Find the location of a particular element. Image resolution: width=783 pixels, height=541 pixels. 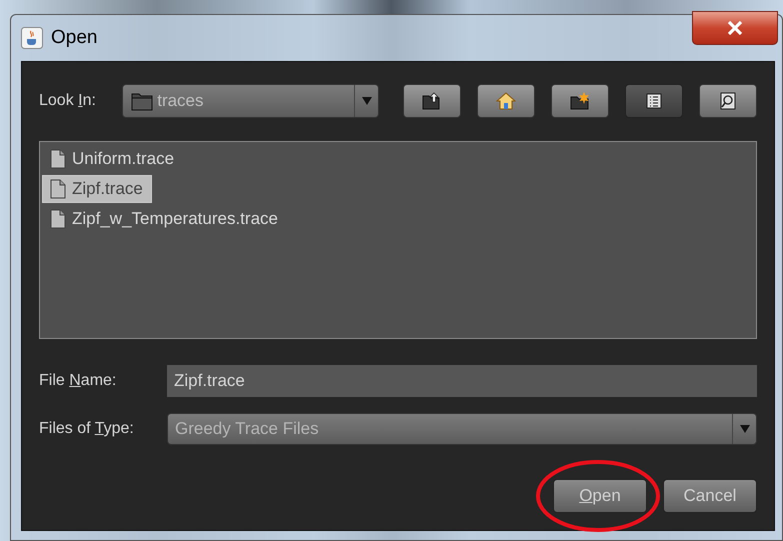

folder-up-icon is located at coordinates (432, 101).